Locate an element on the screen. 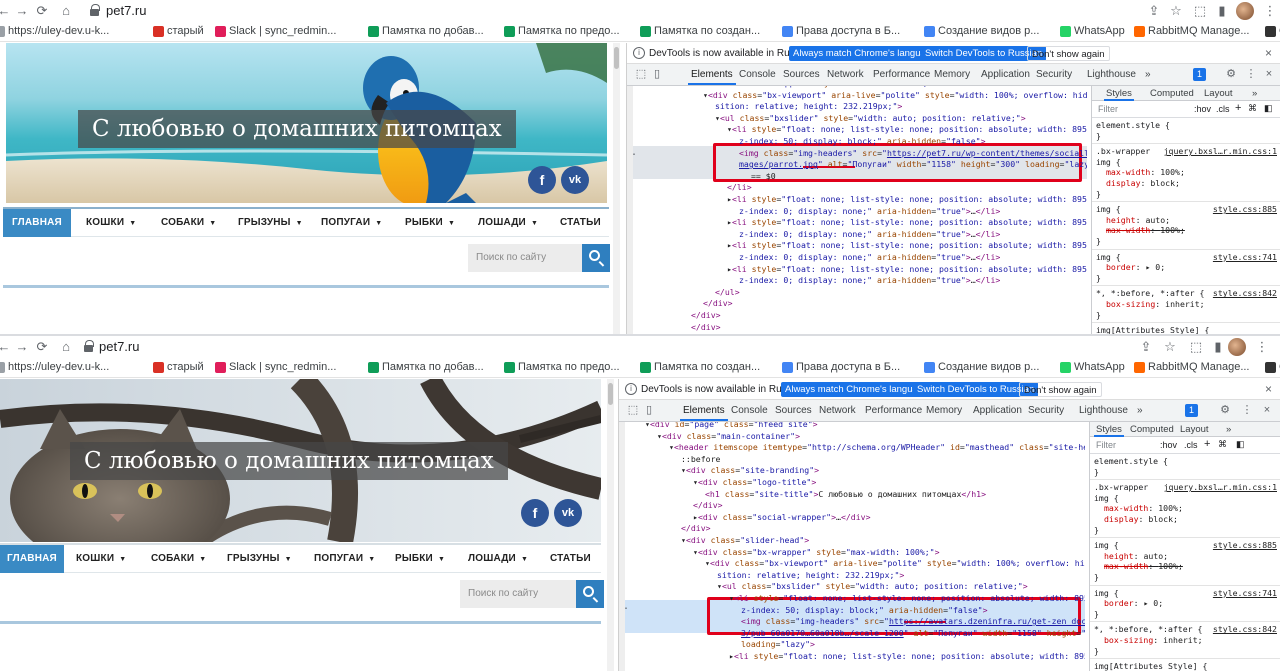 This screenshot has width=1280, height=671. extensions-icon: ⬚ is located at coordinates (1196, 347).